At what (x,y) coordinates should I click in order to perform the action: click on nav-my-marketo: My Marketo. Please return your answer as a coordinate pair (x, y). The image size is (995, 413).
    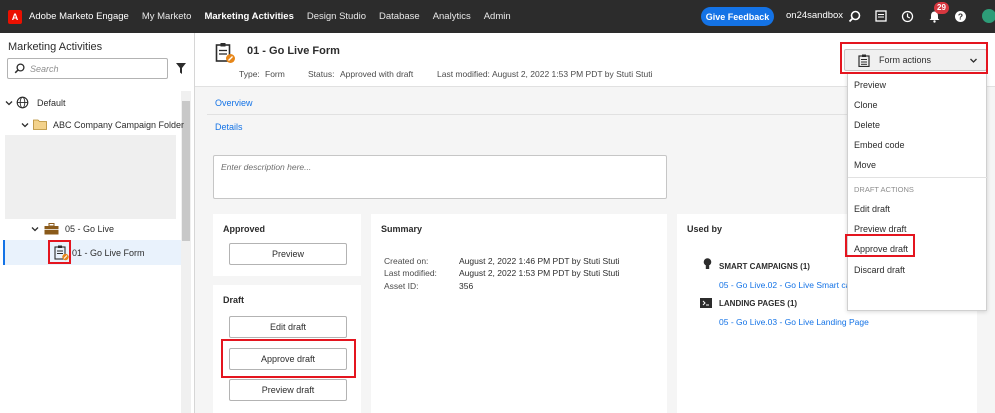
    Looking at the image, I should click on (167, 16).